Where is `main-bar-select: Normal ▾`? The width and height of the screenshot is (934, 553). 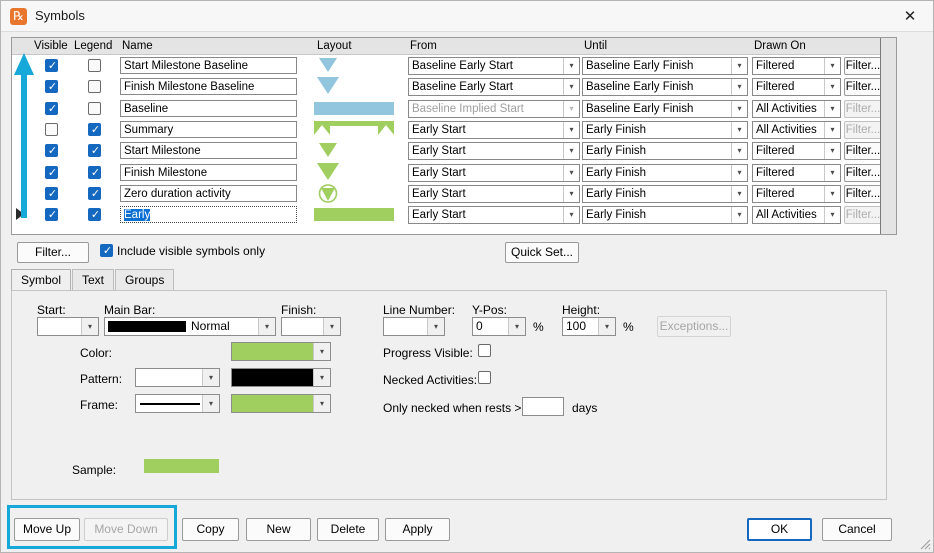 main-bar-select: Normal ▾ is located at coordinates (190, 326).